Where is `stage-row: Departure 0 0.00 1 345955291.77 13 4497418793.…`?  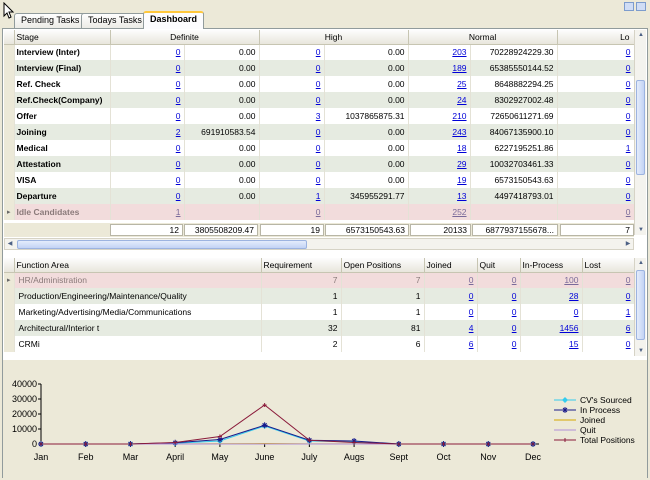 stage-row: Departure 0 0.00 1 345955291.77 13 4497418793.… is located at coordinates (319, 196).